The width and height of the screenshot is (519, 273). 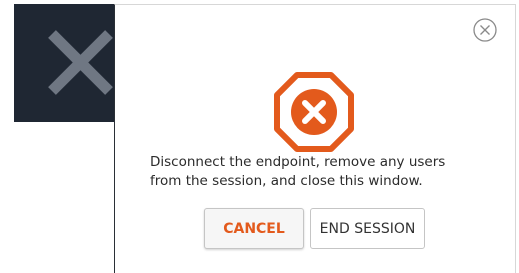 What do you see at coordinates (254, 228) in the screenshot?
I see `cancel-button: CANCEL` at bounding box center [254, 228].